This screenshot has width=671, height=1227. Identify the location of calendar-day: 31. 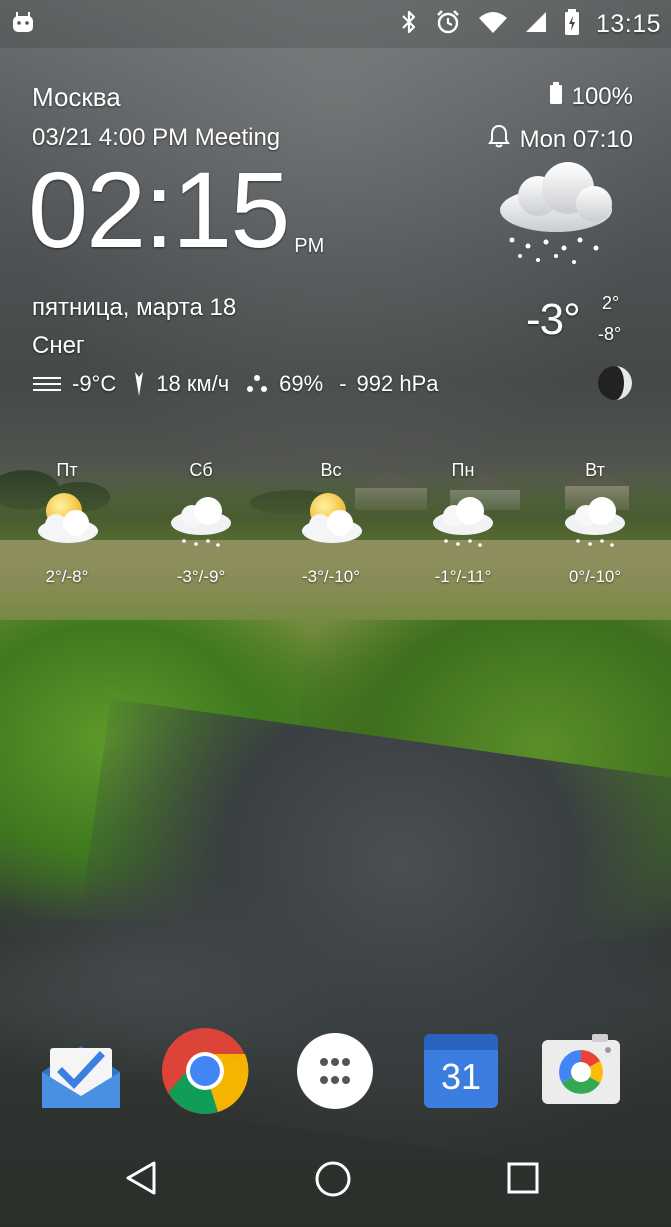
(461, 1076).